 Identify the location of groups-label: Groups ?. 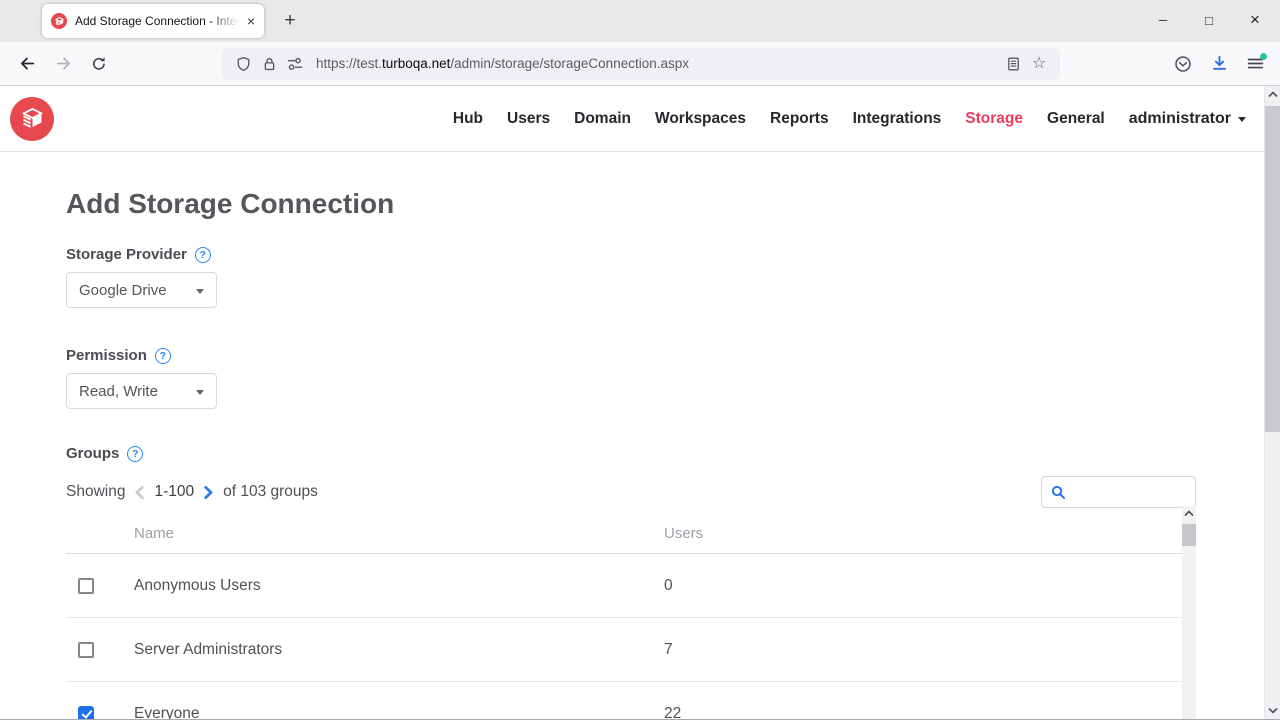
(631, 453).